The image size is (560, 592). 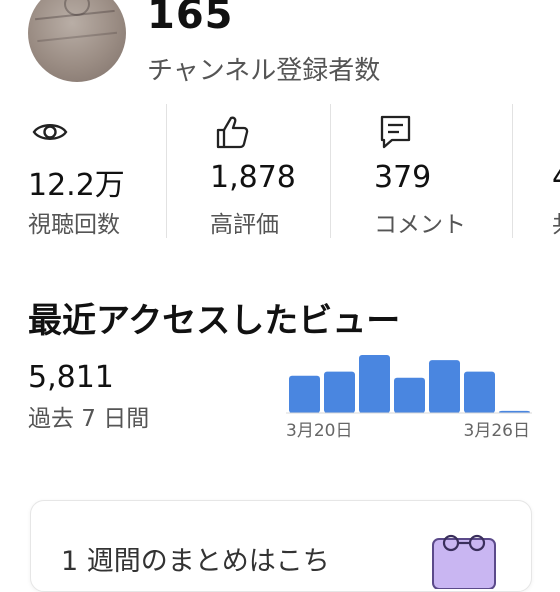 I want to click on weekly-summary-title: 1 週間のまとめはこち, so click(x=195, y=561).